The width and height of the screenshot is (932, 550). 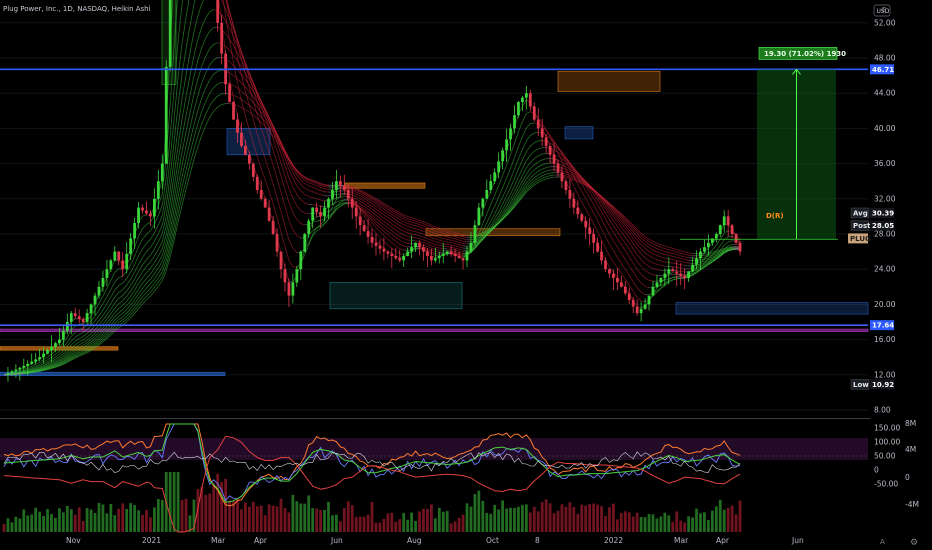 What do you see at coordinates (885, 58) in the screenshot?
I see `price-tick-label: 48.00` at bounding box center [885, 58].